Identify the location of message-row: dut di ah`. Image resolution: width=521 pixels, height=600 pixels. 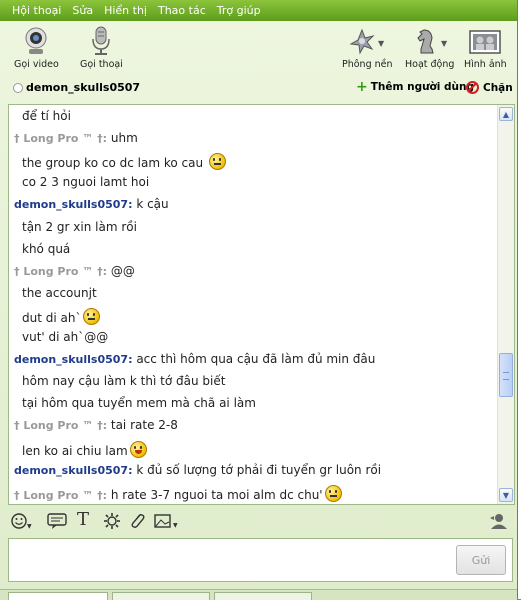
(61, 316).